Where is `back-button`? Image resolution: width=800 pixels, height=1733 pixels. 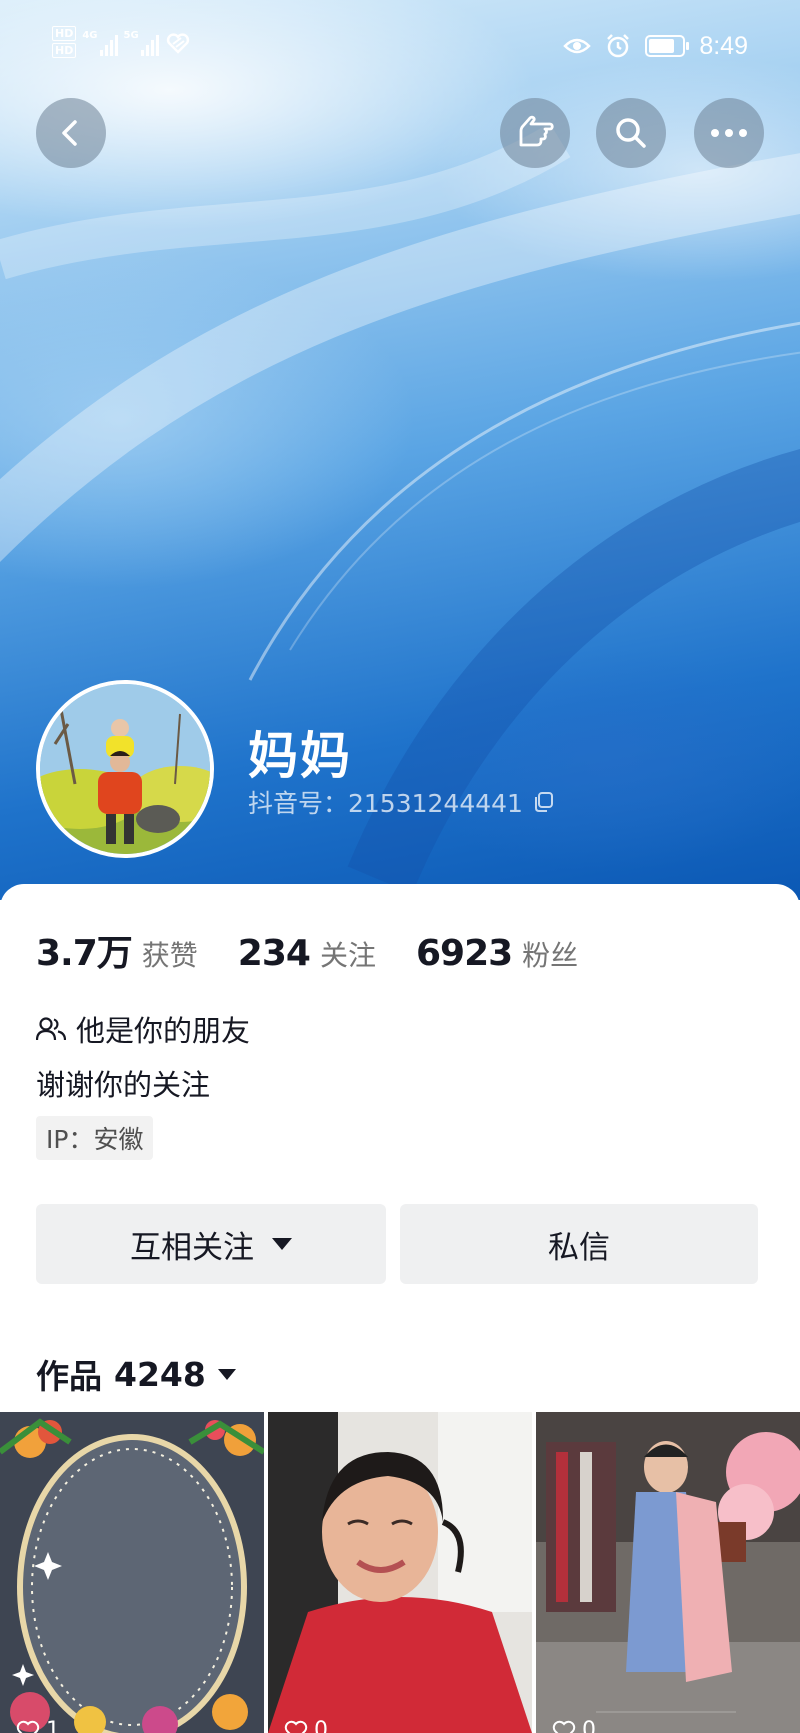
back-button is located at coordinates (71, 133).